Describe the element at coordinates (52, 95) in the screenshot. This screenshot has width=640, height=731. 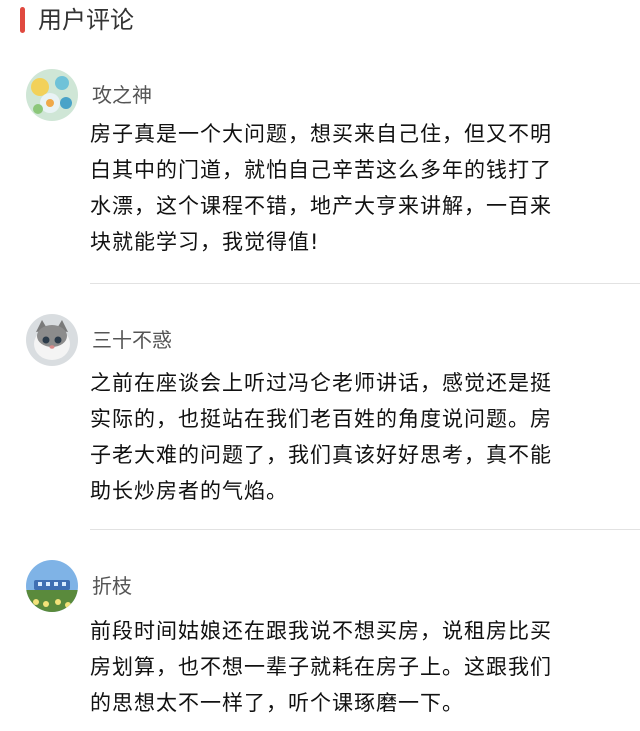
I see `flowers-avatar-icon` at that location.